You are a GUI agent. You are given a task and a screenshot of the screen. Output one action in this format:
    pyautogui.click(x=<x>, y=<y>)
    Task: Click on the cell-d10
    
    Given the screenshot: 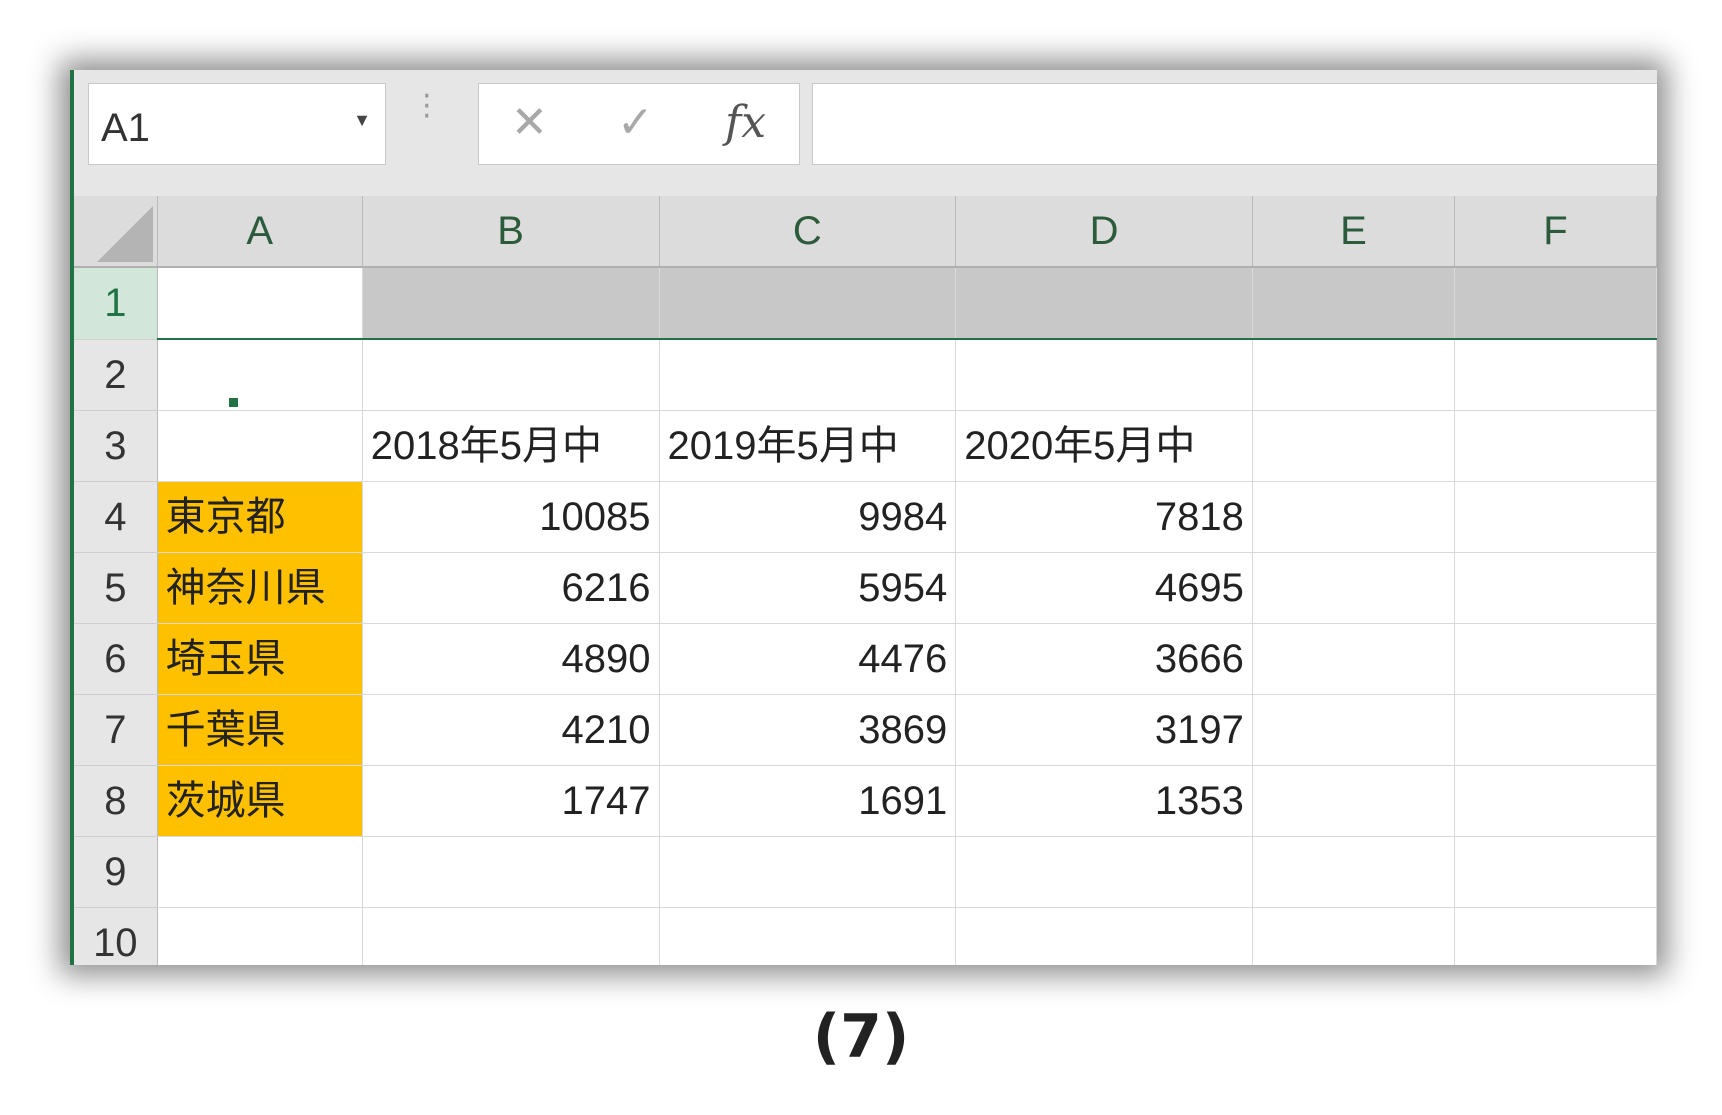 What is the action you would take?
    pyautogui.click(x=1104, y=936)
    